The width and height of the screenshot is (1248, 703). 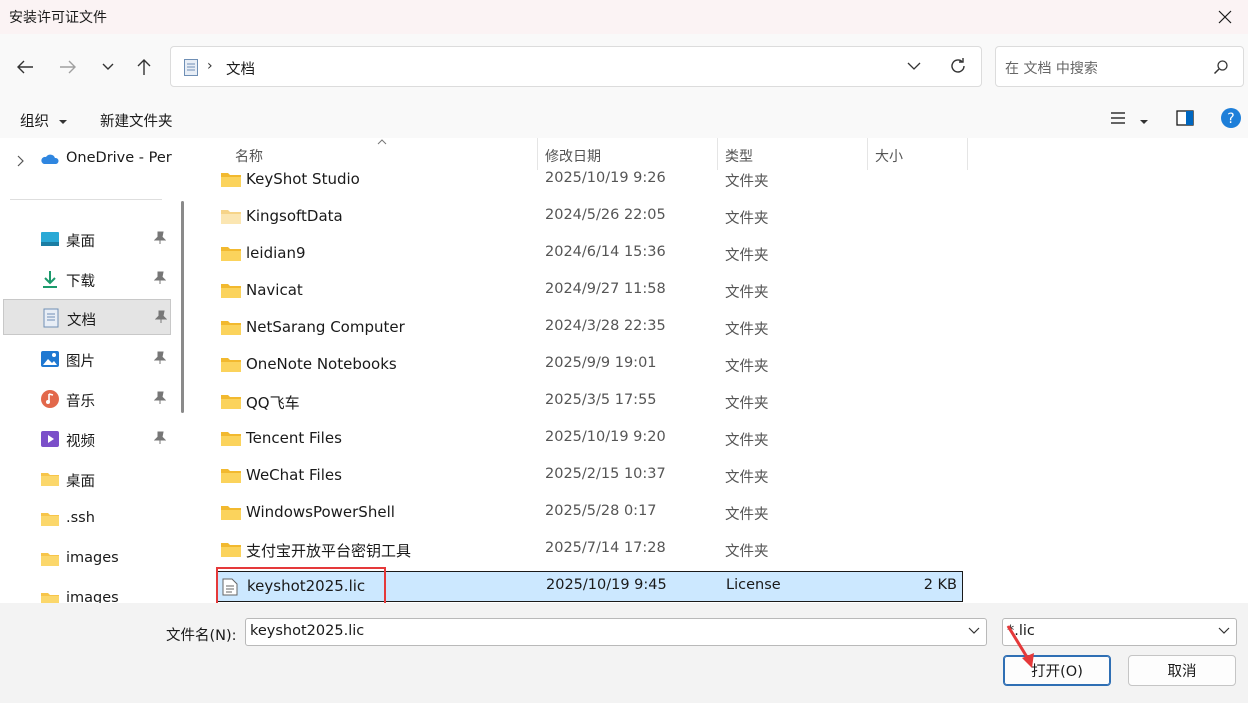 I want to click on forward-button, so click(x=68, y=67).